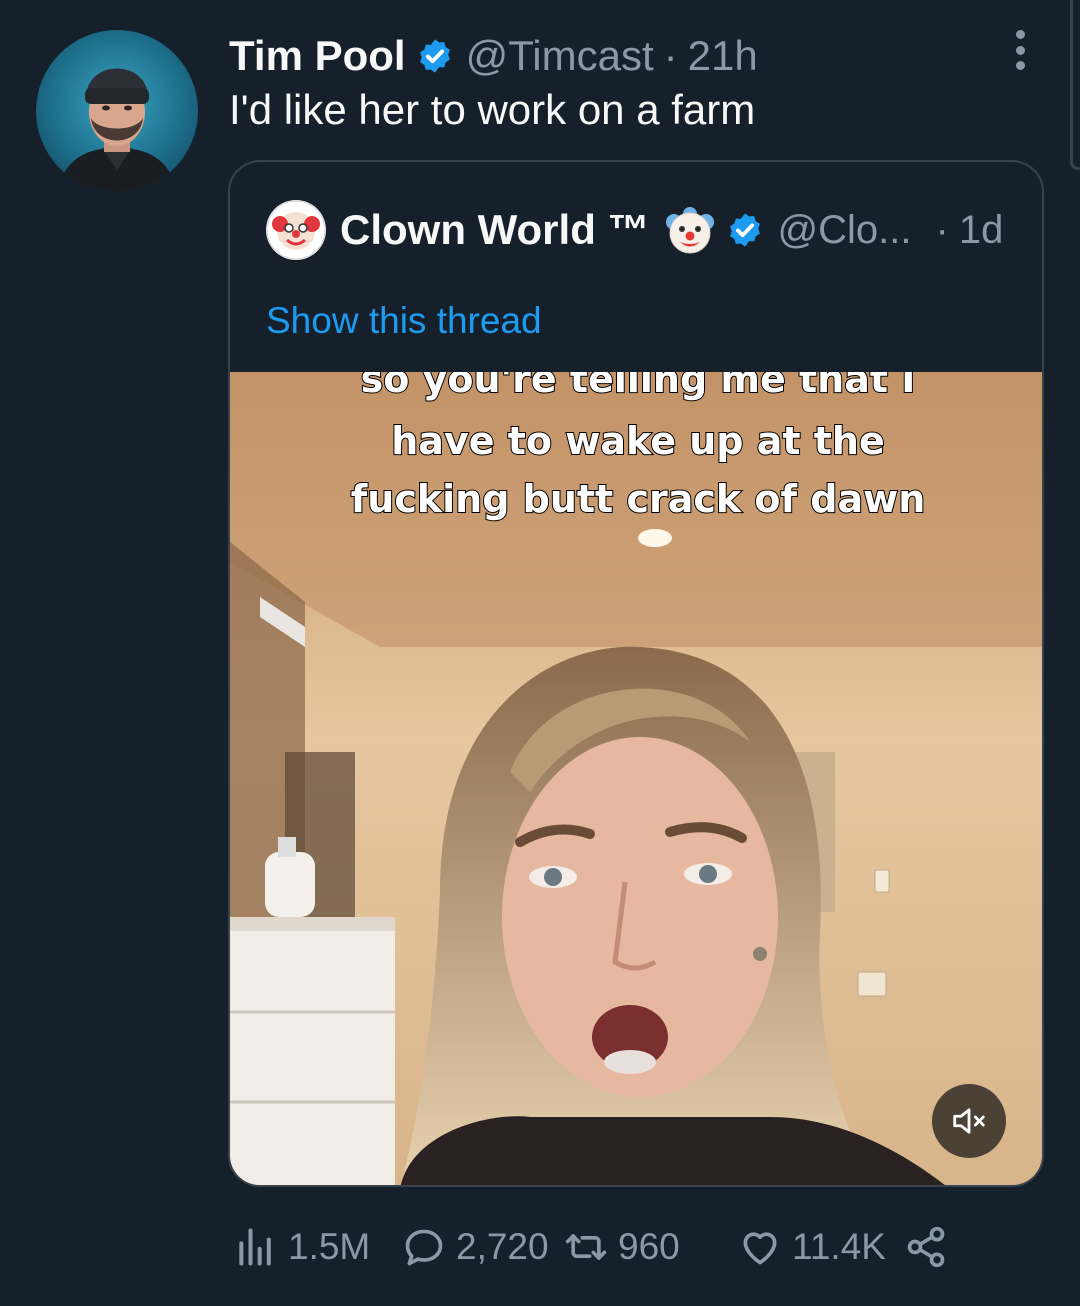 The height and width of the screenshot is (1306, 1080). Describe the element at coordinates (981, 230) in the screenshot. I see `quoted-tweet-time: 1d` at that location.